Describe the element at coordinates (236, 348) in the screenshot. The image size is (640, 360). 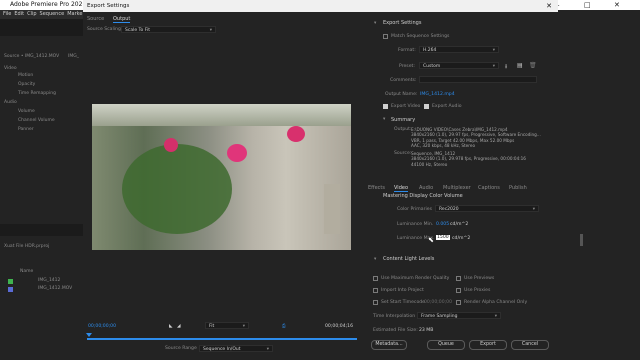
I see `source-range-dropdown: Sequence In/Out ▾` at that location.